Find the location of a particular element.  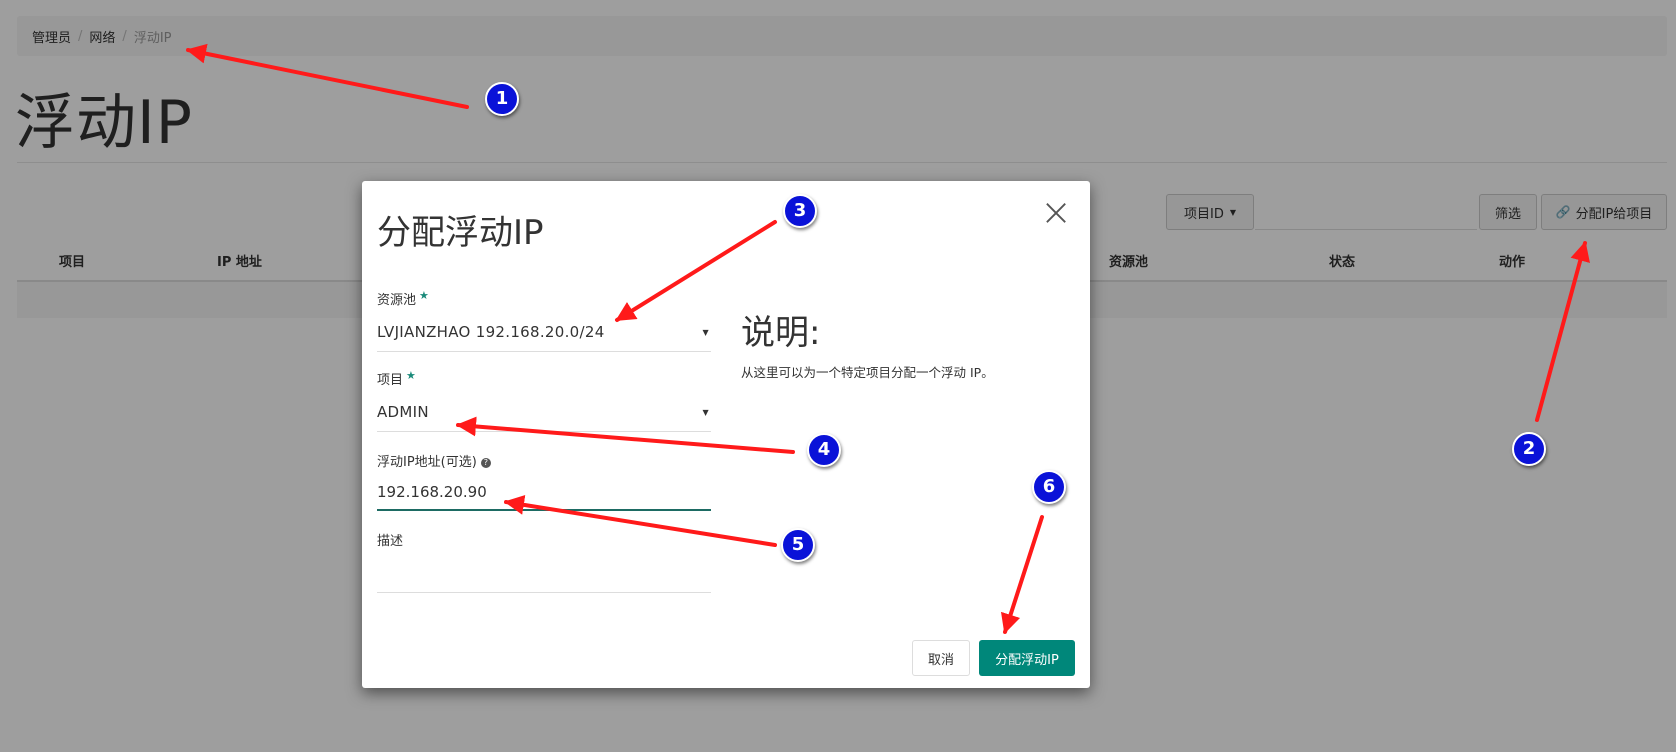

pool-select: LVJIANZHAO 192.168.20.0/24 ▼ is located at coordinates (544, 334).